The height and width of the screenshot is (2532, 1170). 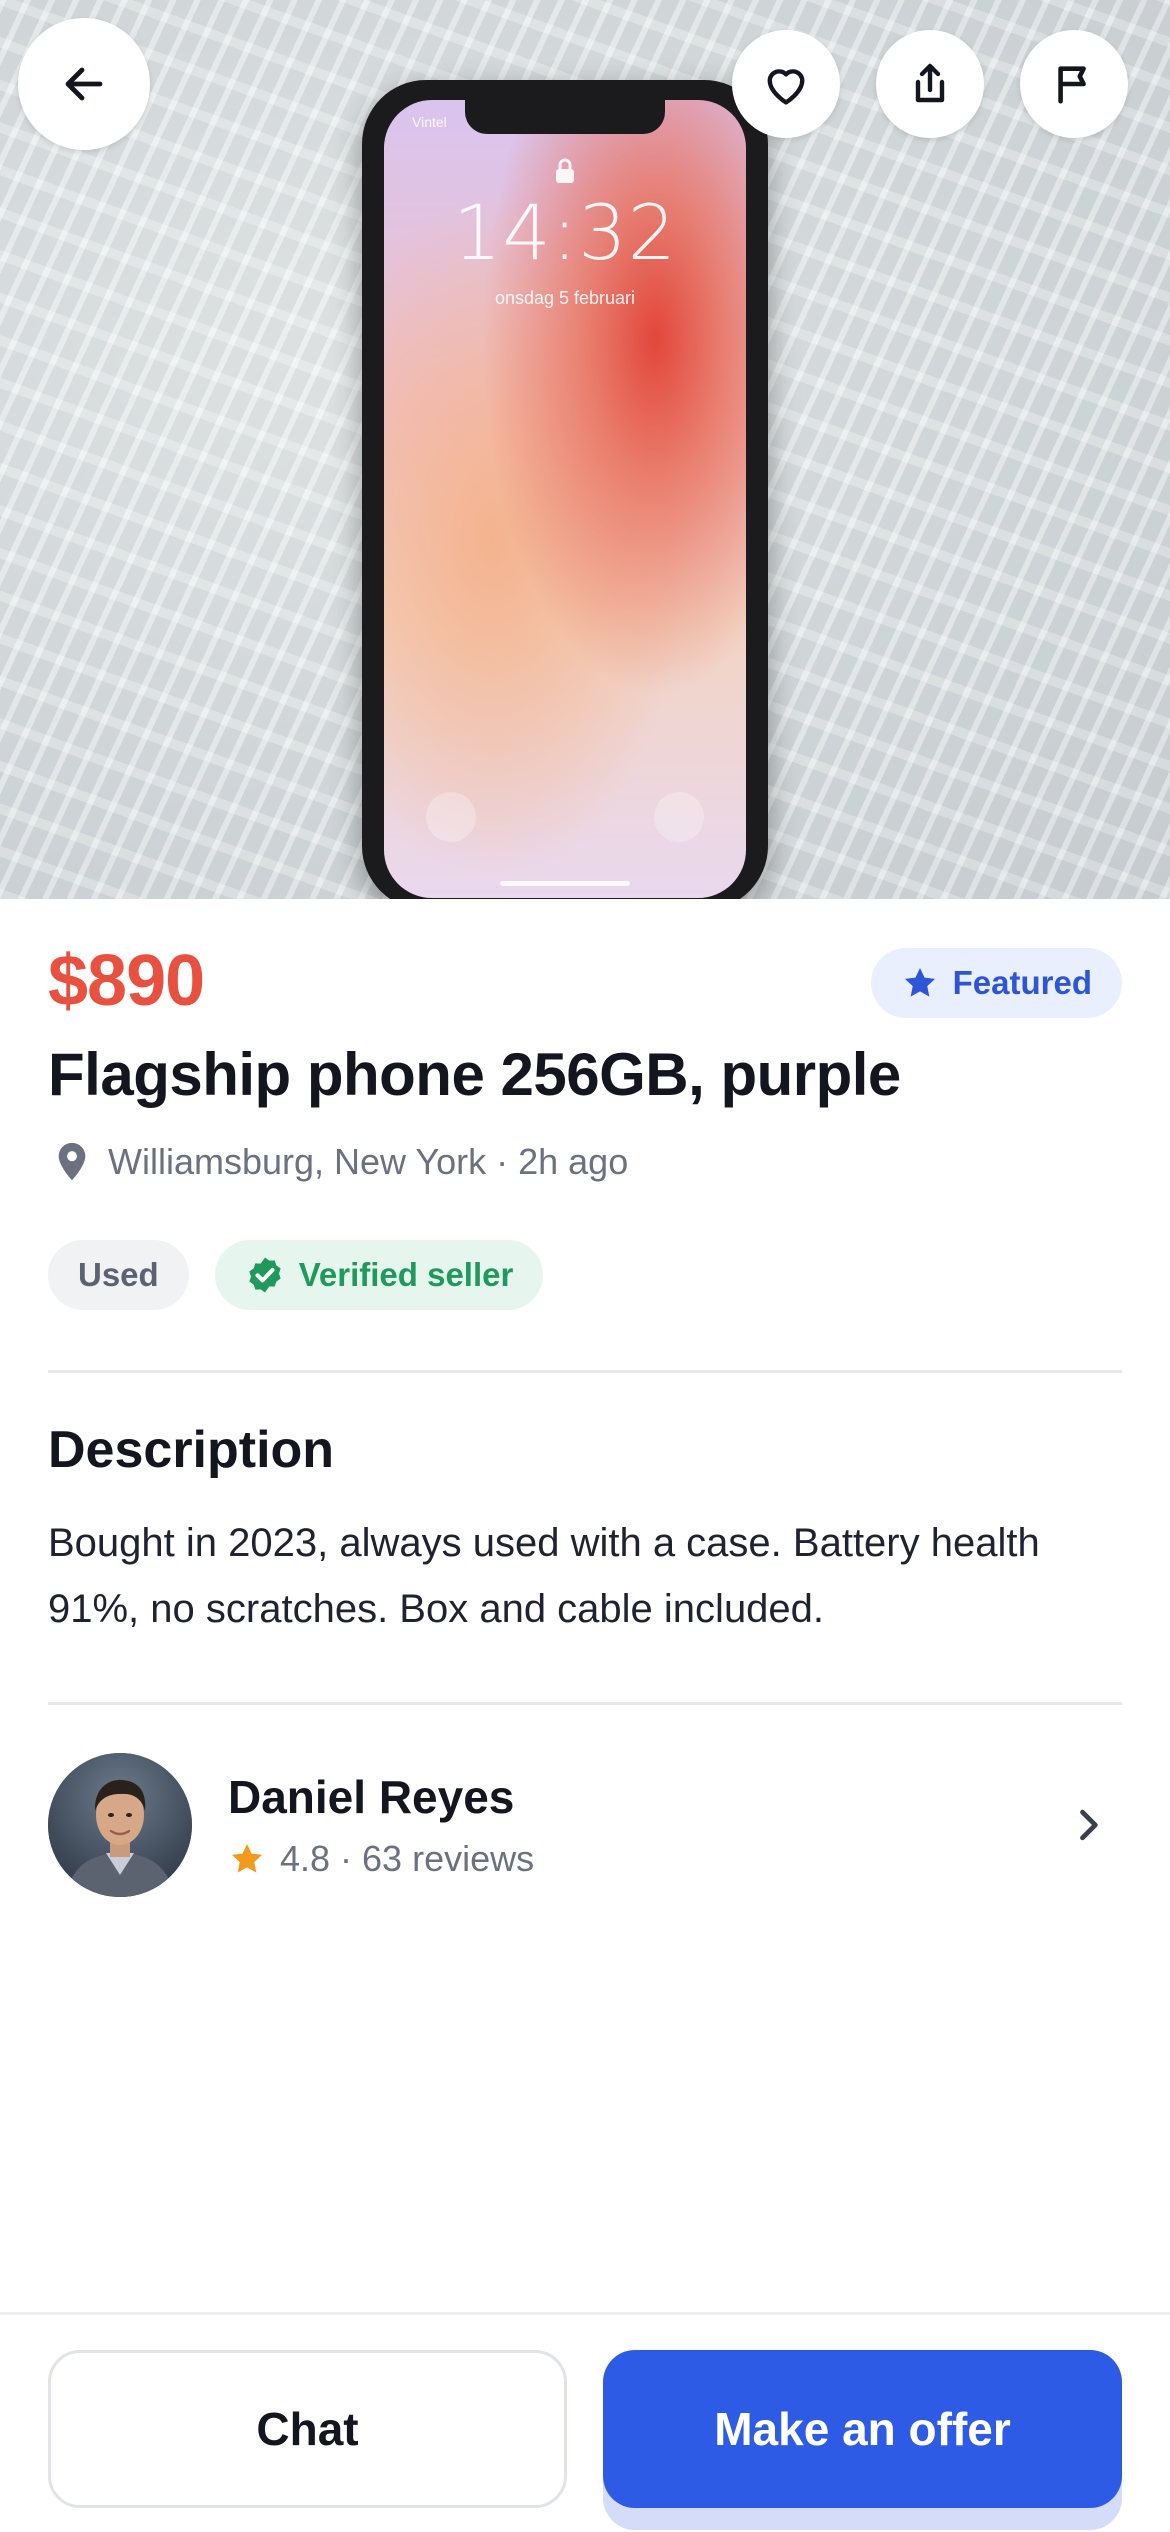 I want to click on listing-chips: Used Verified seller, so click(x=296, y=1275).